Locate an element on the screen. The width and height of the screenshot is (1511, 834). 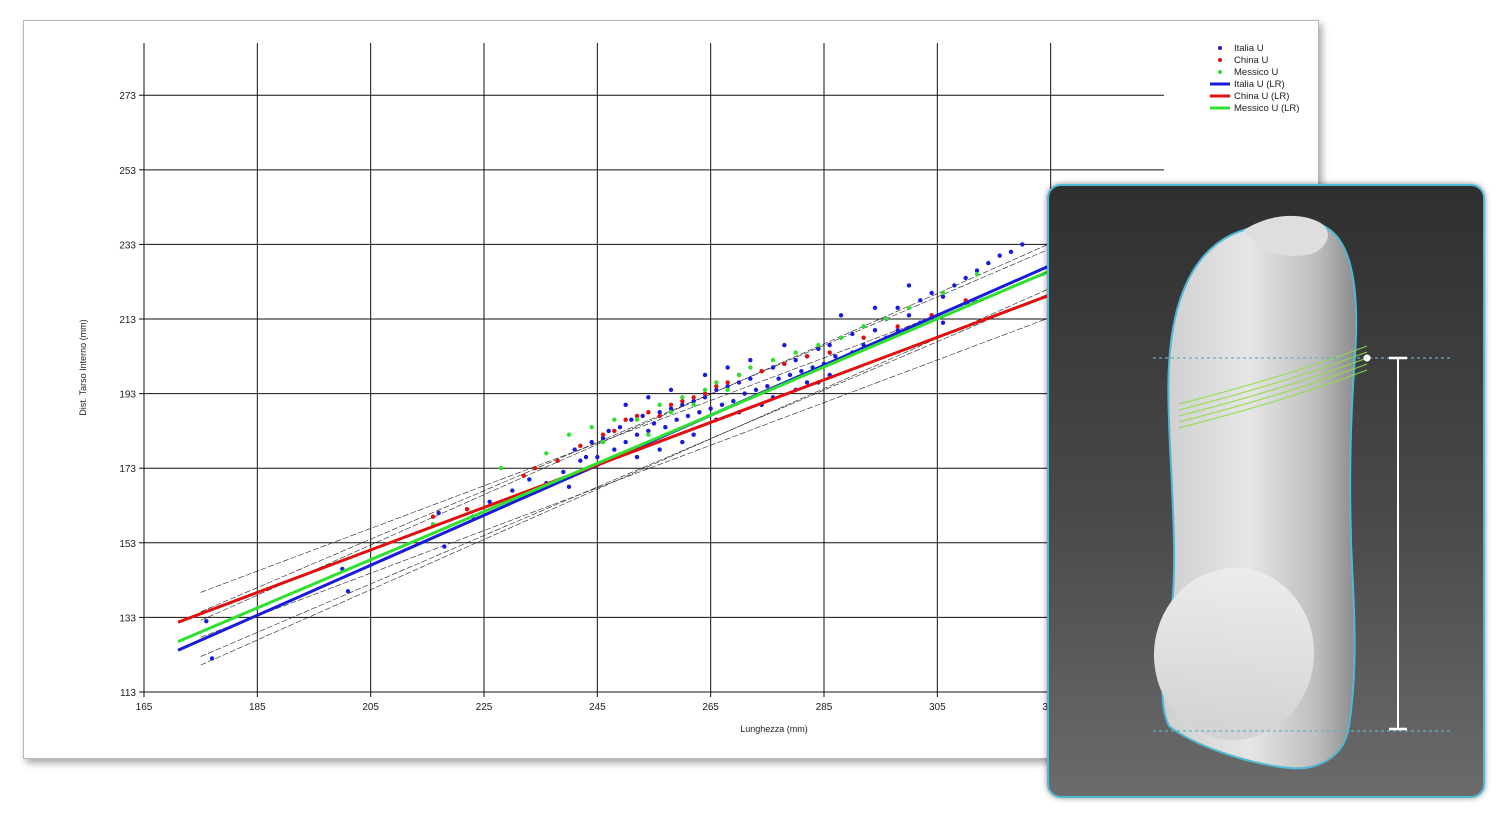
legend-label: Italia U is located at coordinates (1249, 48).